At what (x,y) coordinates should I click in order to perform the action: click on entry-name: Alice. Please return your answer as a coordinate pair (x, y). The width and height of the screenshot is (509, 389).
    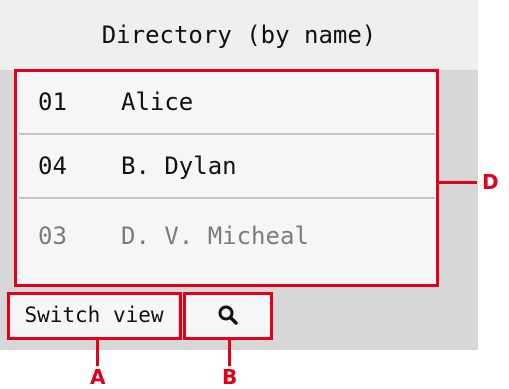
    Looking at the image, I should click on (157, 102).